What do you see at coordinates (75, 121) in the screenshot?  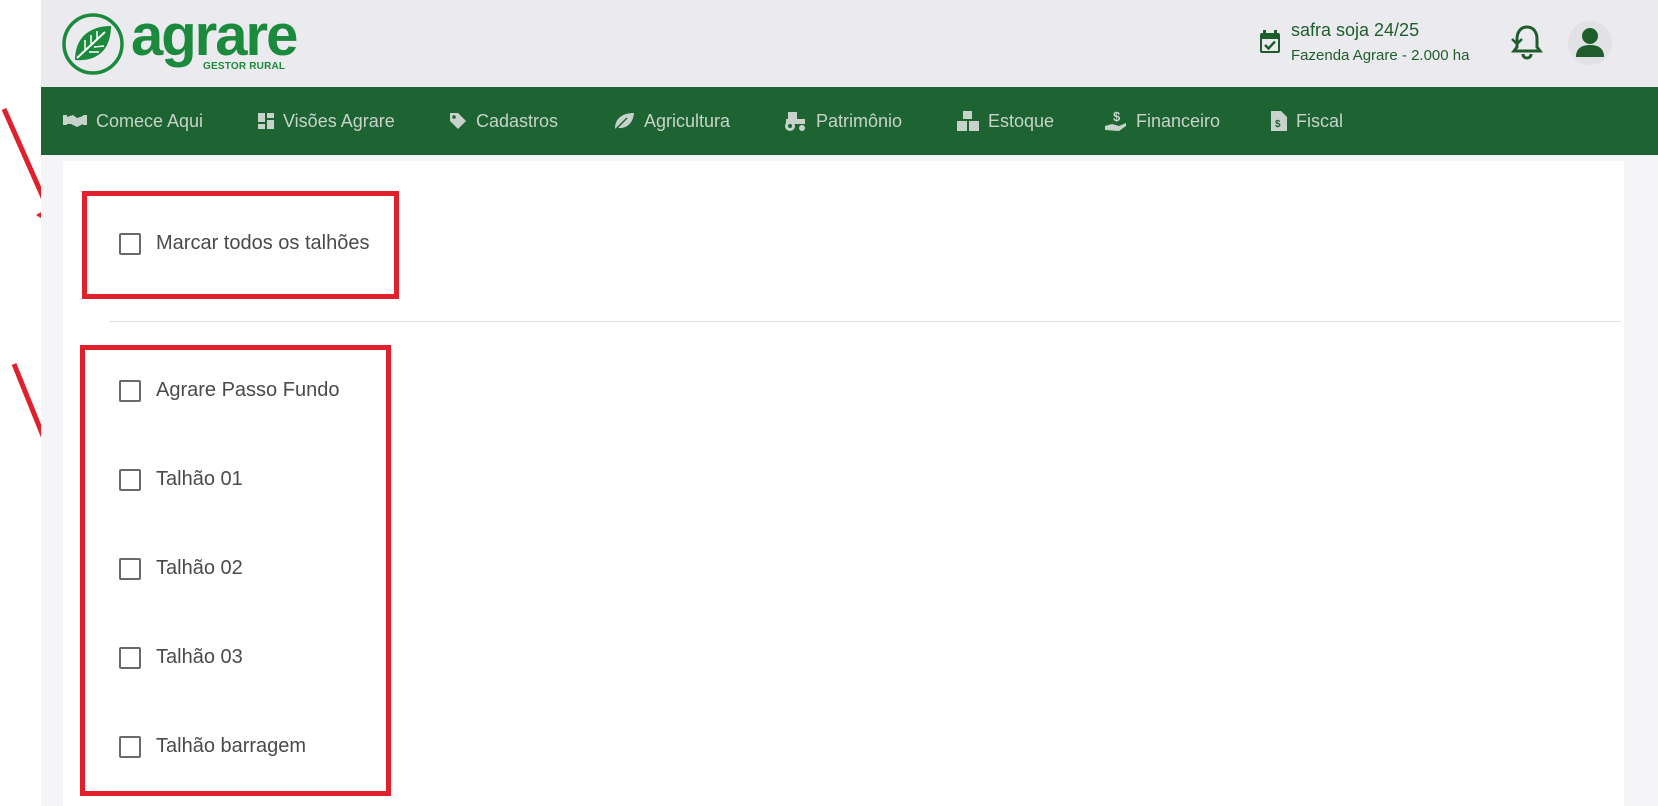 I see `handshake-icon` at bounding box center [75, 121].